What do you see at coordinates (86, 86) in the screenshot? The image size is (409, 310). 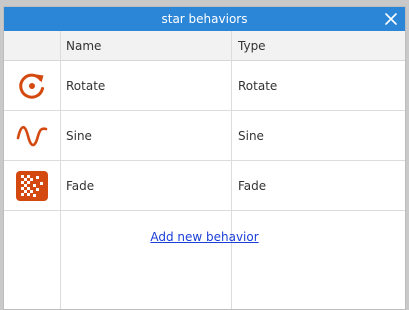 I see `row-name: Rotate` at bounding box center [86, 86].